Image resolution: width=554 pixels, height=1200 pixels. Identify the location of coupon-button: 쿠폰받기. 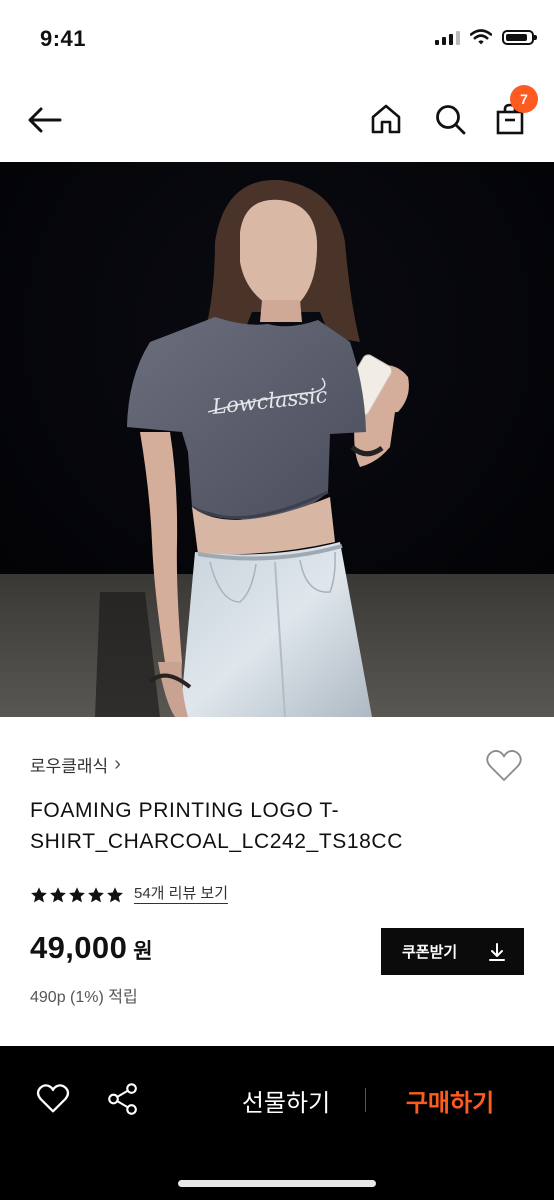
(452, 951).